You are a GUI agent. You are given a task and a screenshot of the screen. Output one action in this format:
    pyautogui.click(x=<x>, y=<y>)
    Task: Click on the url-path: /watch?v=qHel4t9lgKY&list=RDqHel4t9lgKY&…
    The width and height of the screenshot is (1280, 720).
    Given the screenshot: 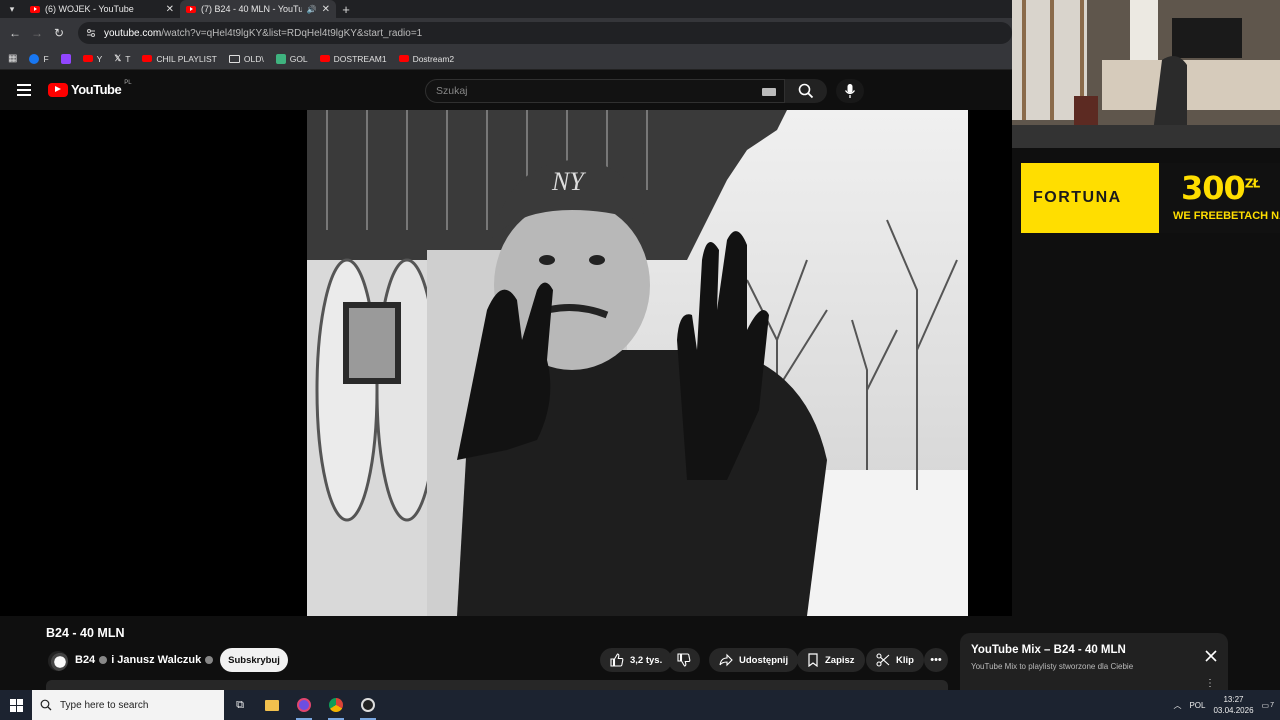 What is the action you would take?
    pyautogui.click(x=292, y=33)
    